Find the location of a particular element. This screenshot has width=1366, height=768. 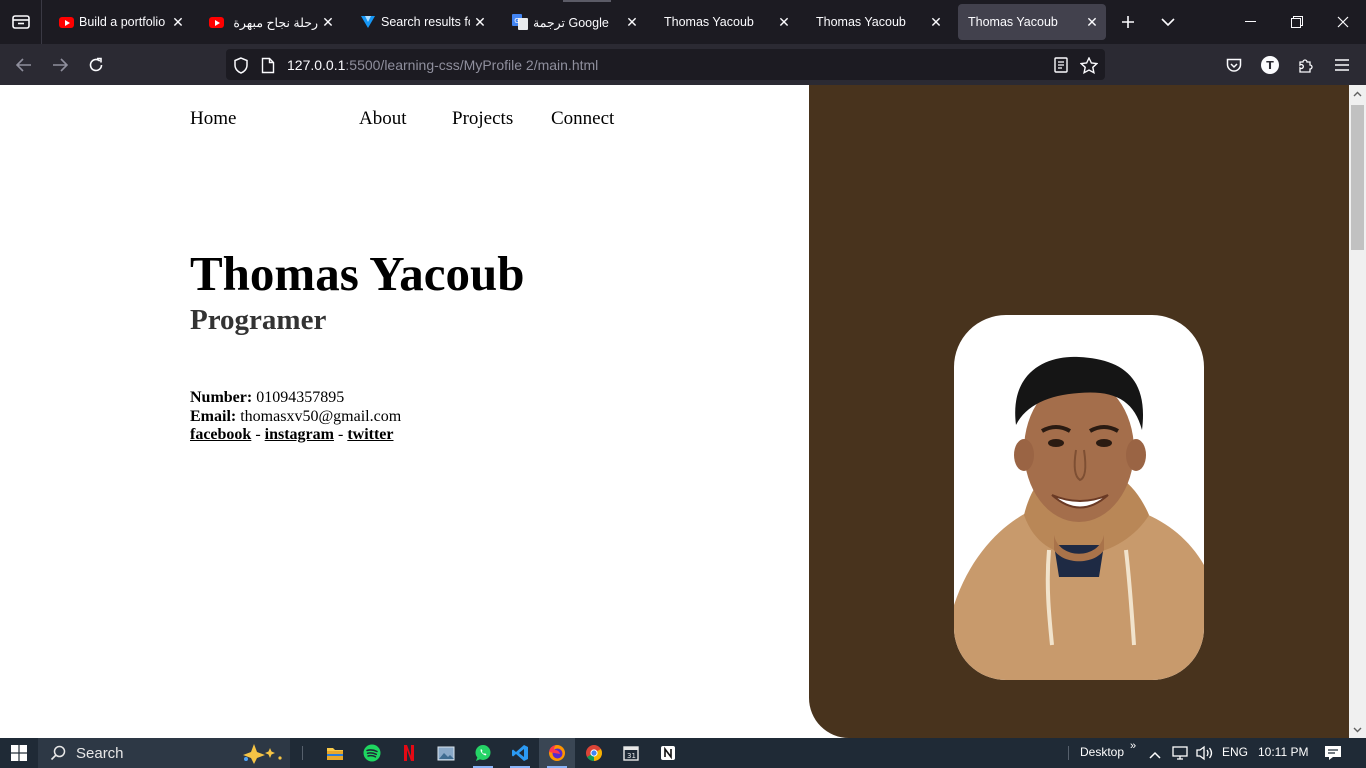

firefox-view-button is located at coordinates (21, 22).